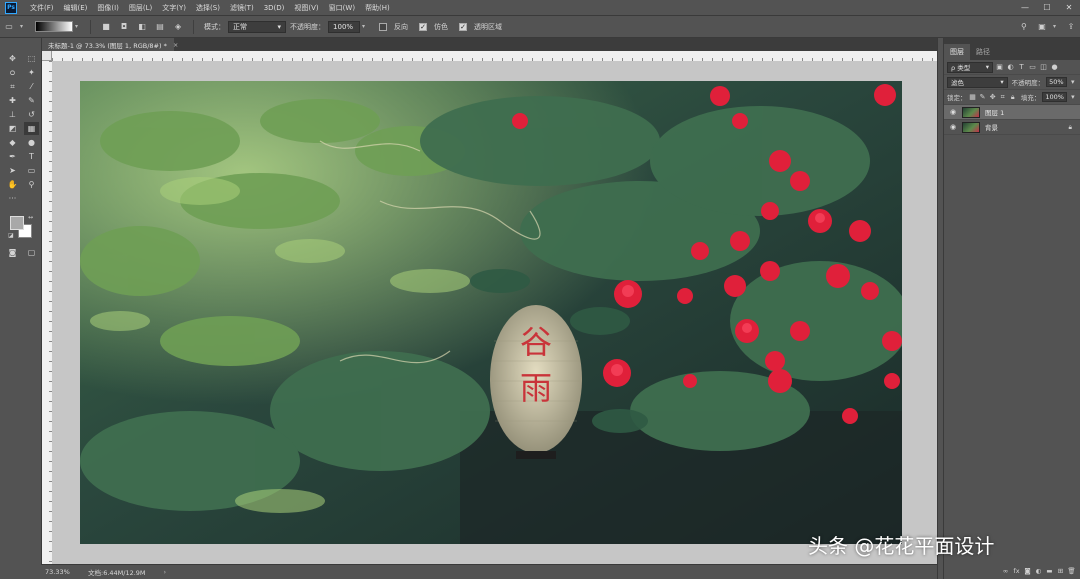 This screenshot has width=1080, height=579. What do you see at coordinates (17, 223) in the screenshot?
I see `foreground-color-swatch` at bounding box center [17, 223].